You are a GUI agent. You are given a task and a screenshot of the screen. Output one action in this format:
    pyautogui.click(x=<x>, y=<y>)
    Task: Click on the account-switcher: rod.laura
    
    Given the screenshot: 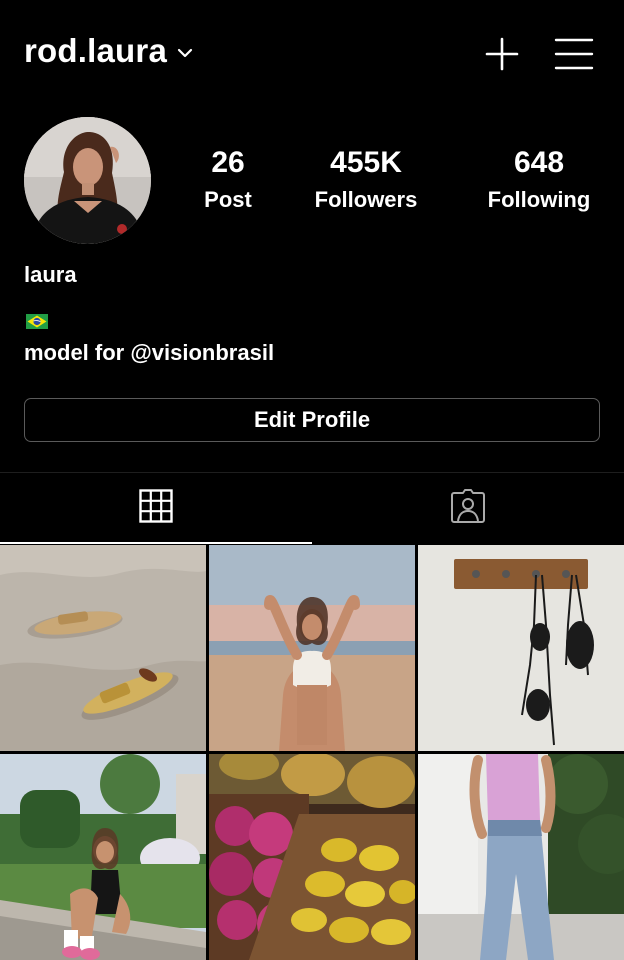 What is the action you would take?
    pyautogui.click(x=108, y=51)
    